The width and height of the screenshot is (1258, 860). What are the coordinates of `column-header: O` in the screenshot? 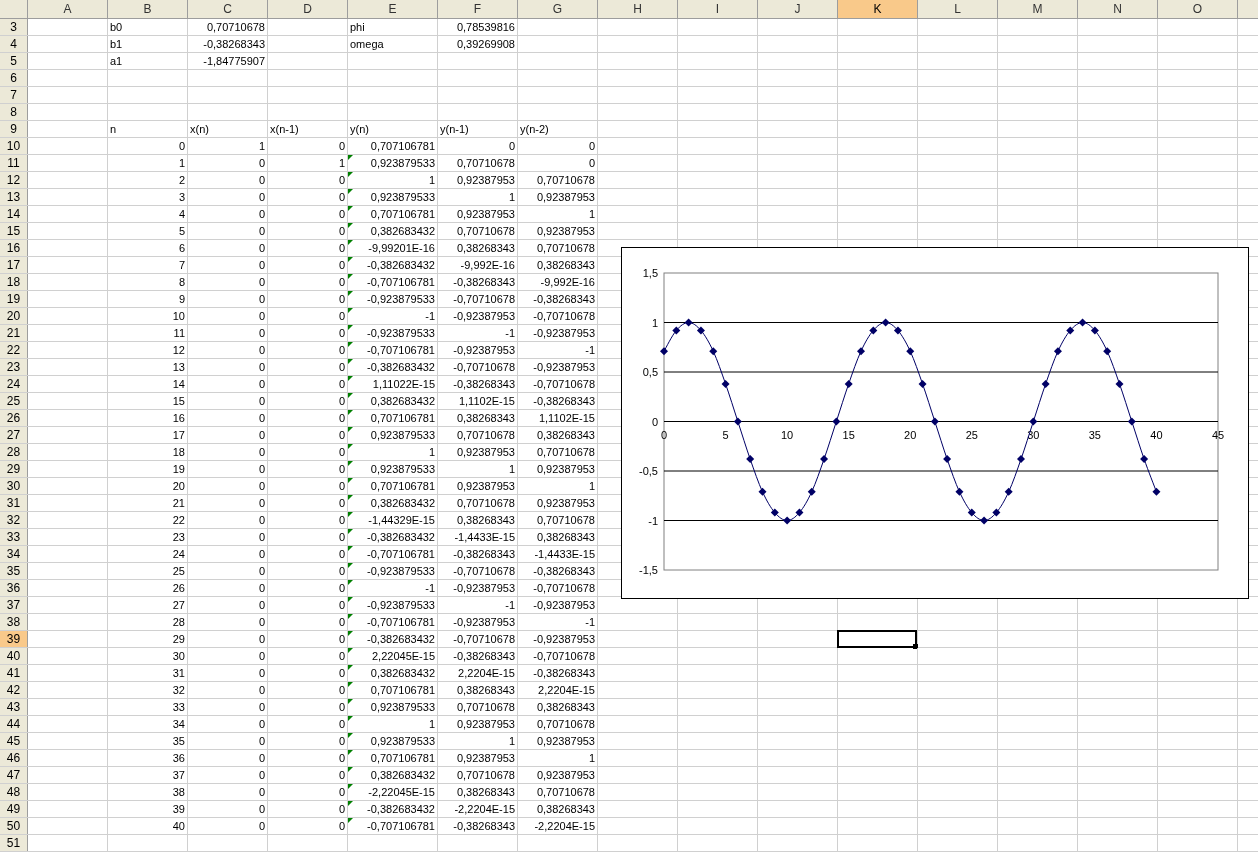 It's located at (1198, 9).